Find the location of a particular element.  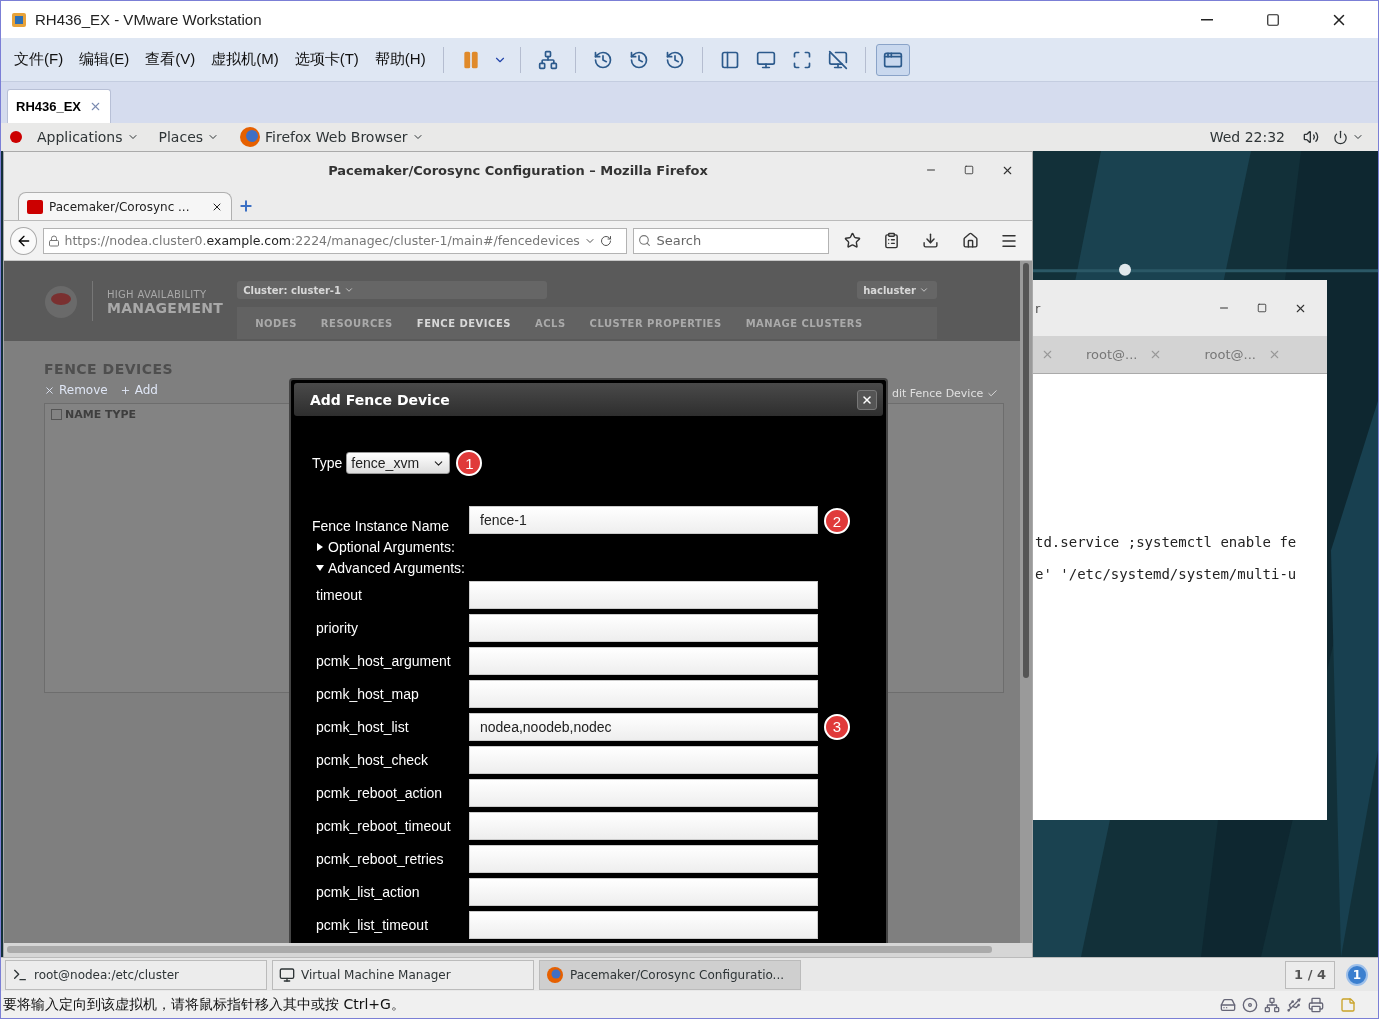

back-button is located at coordinates (24, 240).